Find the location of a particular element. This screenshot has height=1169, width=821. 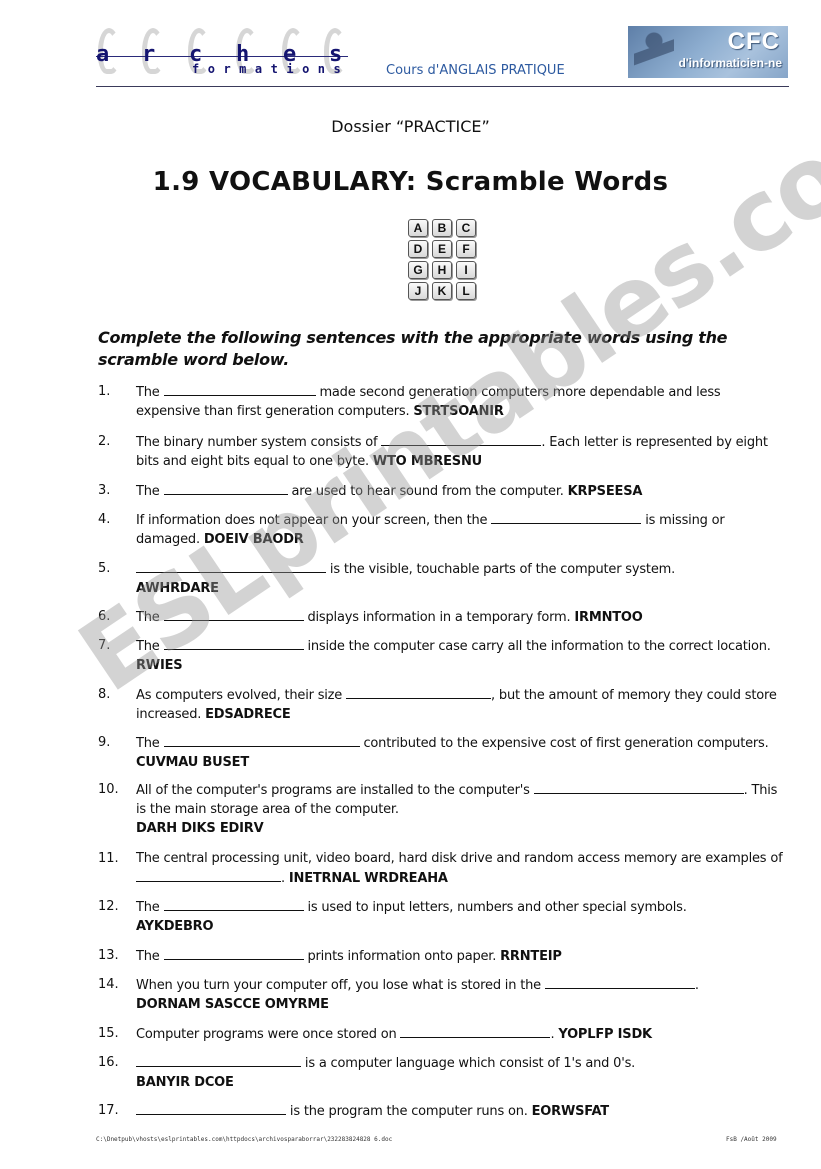

item-number: 9. is located at coordinates (104, 742).